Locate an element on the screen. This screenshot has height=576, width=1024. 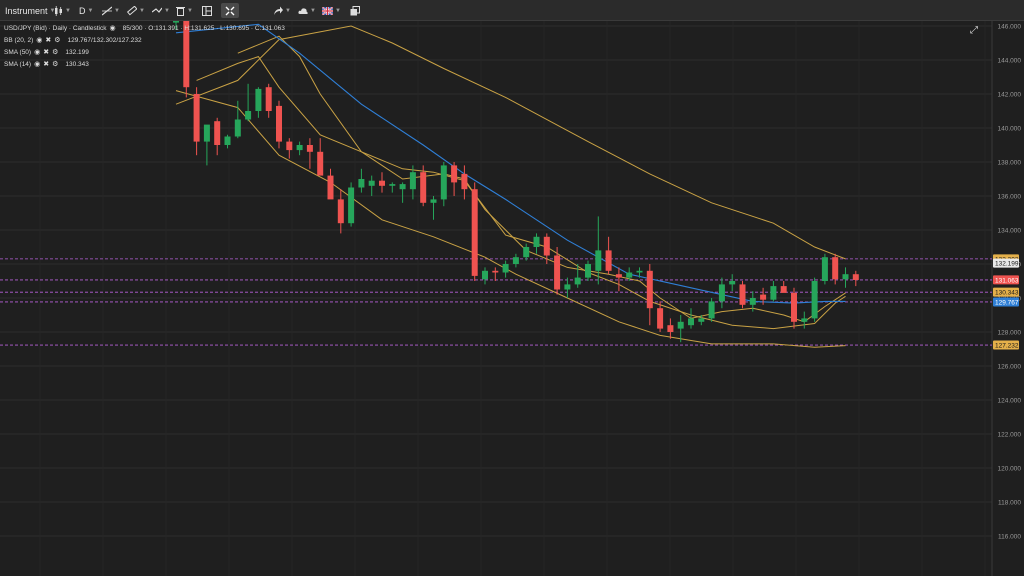
indicator-label: SMA (14) is located at coordinates (18, 64).